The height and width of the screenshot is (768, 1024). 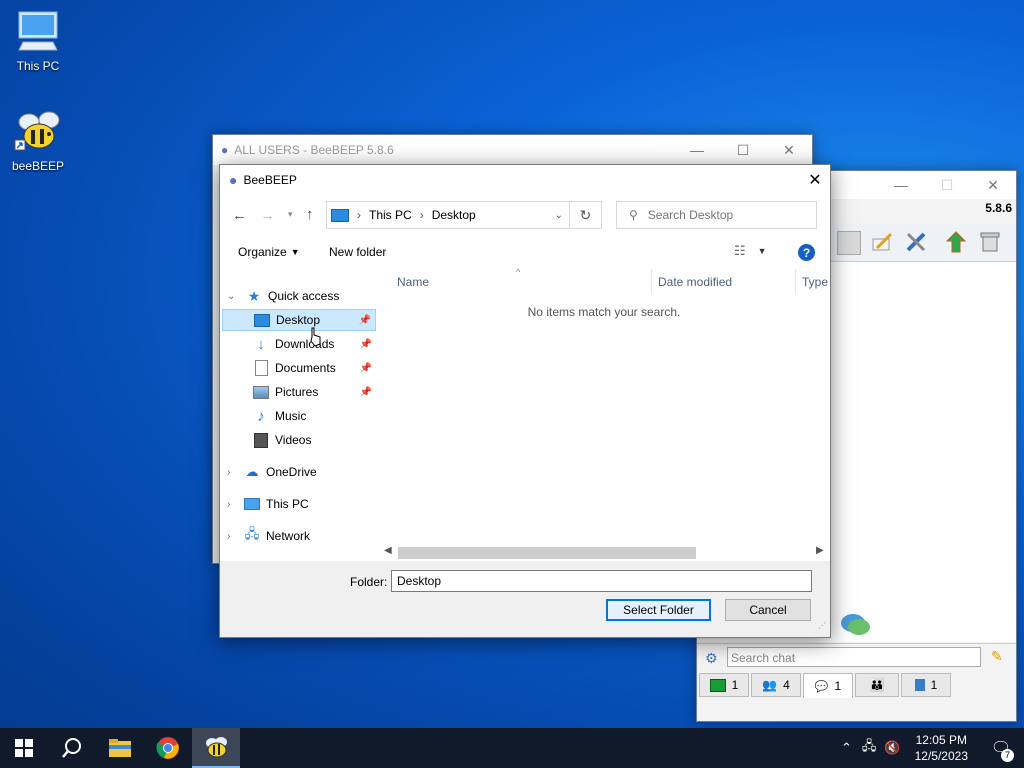 I want to click on beebeep-taskbar-button, so click(x=216, y=748).